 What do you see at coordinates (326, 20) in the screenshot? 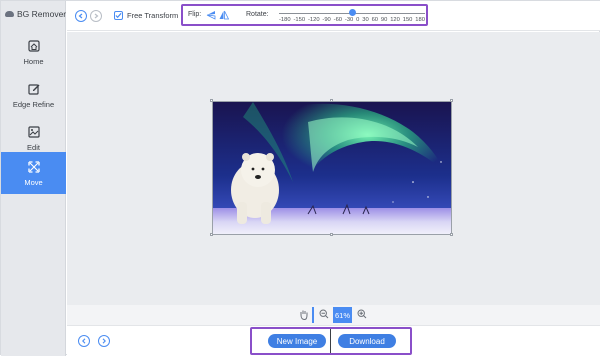
I see `rotate-tick: -90` at bounding box center [326, 20].